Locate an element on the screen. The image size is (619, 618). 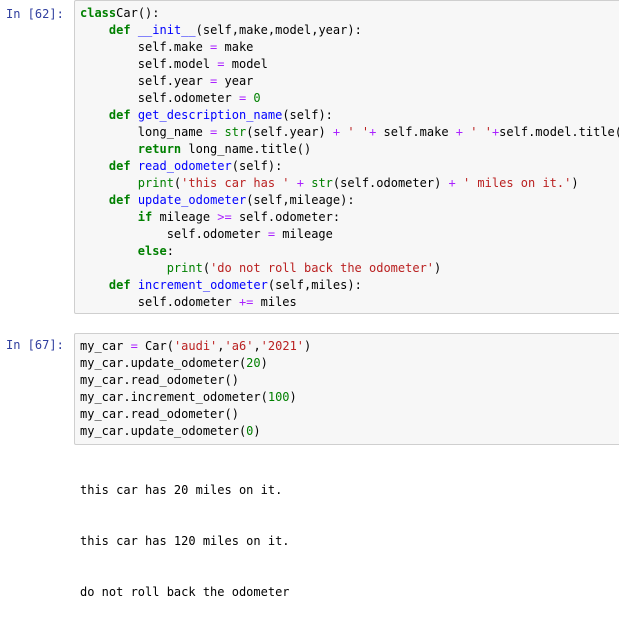
code-line: my_car.update_odometer(20) is located at coordinates (349, 363).